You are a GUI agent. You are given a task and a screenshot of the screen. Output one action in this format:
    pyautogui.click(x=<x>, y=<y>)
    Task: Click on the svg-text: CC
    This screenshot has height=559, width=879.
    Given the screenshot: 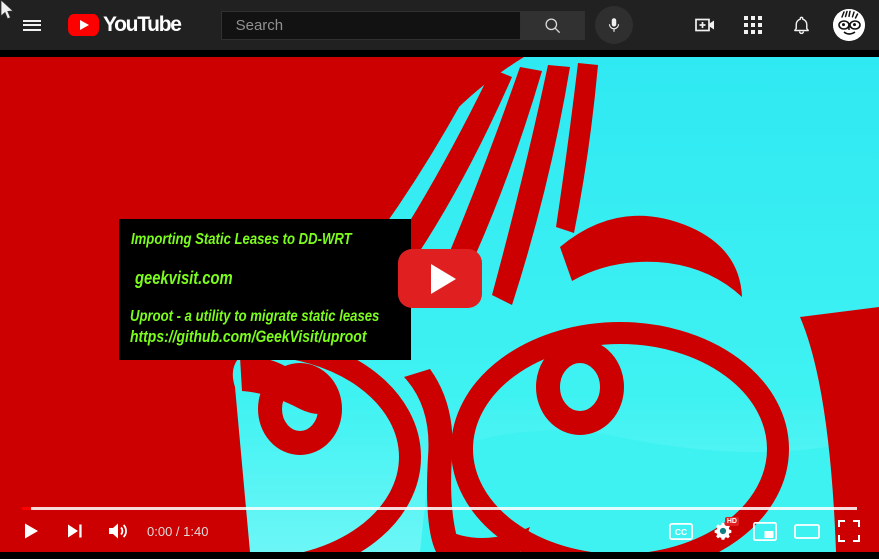 What is the action you would take?
    pyautogui.click(x=681, y=532)
    